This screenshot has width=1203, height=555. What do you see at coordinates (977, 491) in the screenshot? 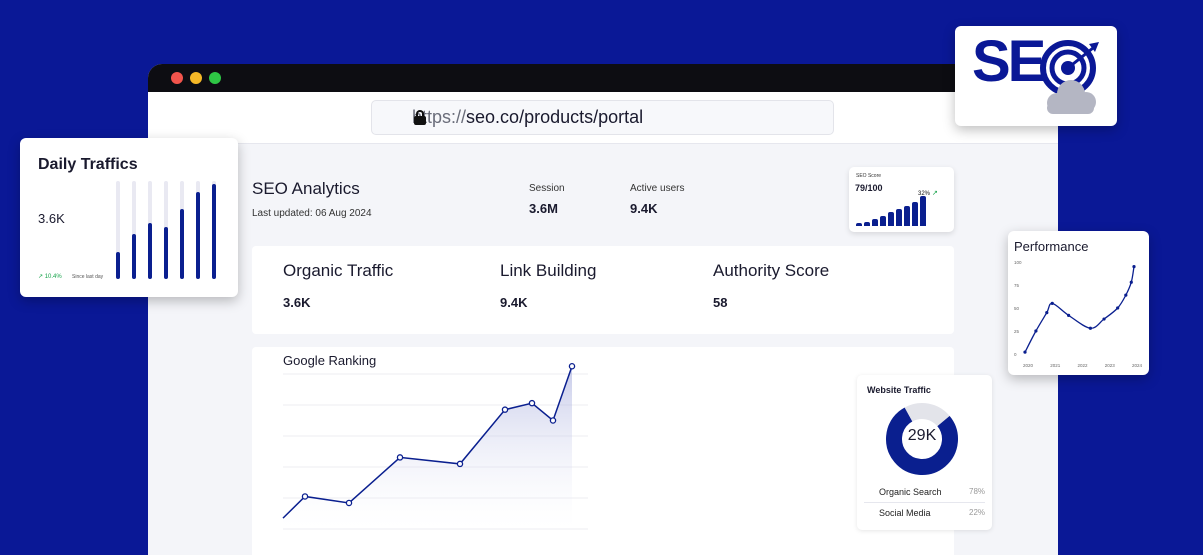
I see `traffic-row-pct-organic: 78%` at bounding box center [977, 491].